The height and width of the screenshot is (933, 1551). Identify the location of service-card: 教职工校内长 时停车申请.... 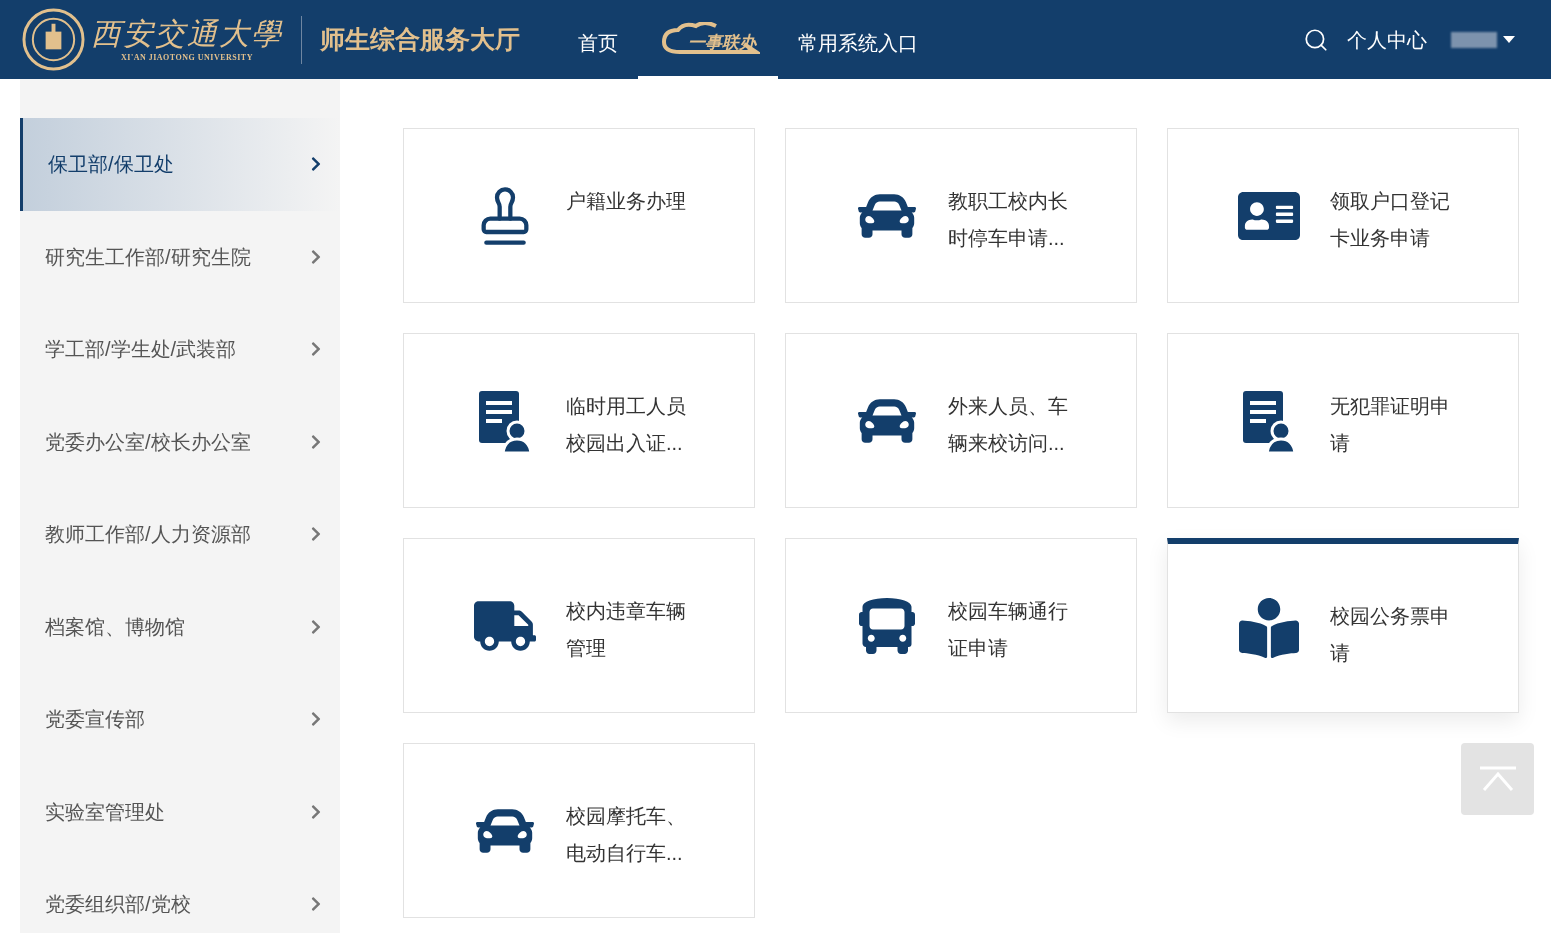
(961, 215).